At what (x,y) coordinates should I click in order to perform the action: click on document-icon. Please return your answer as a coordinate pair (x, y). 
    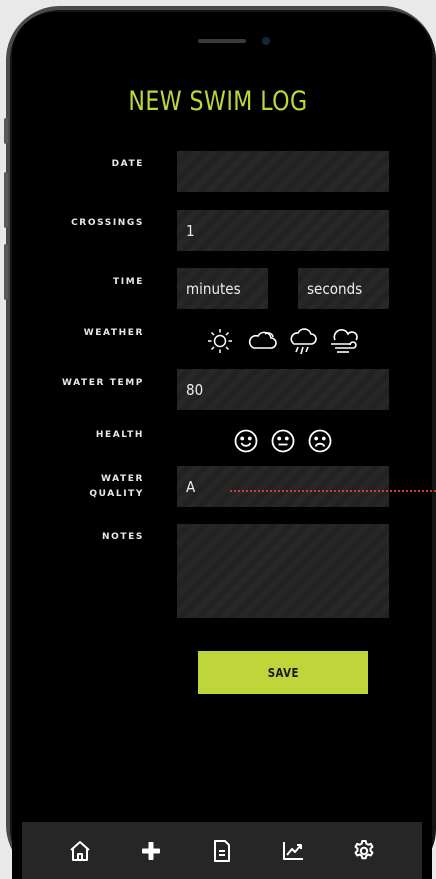
    Looking at the image, I should click on (222, 851).